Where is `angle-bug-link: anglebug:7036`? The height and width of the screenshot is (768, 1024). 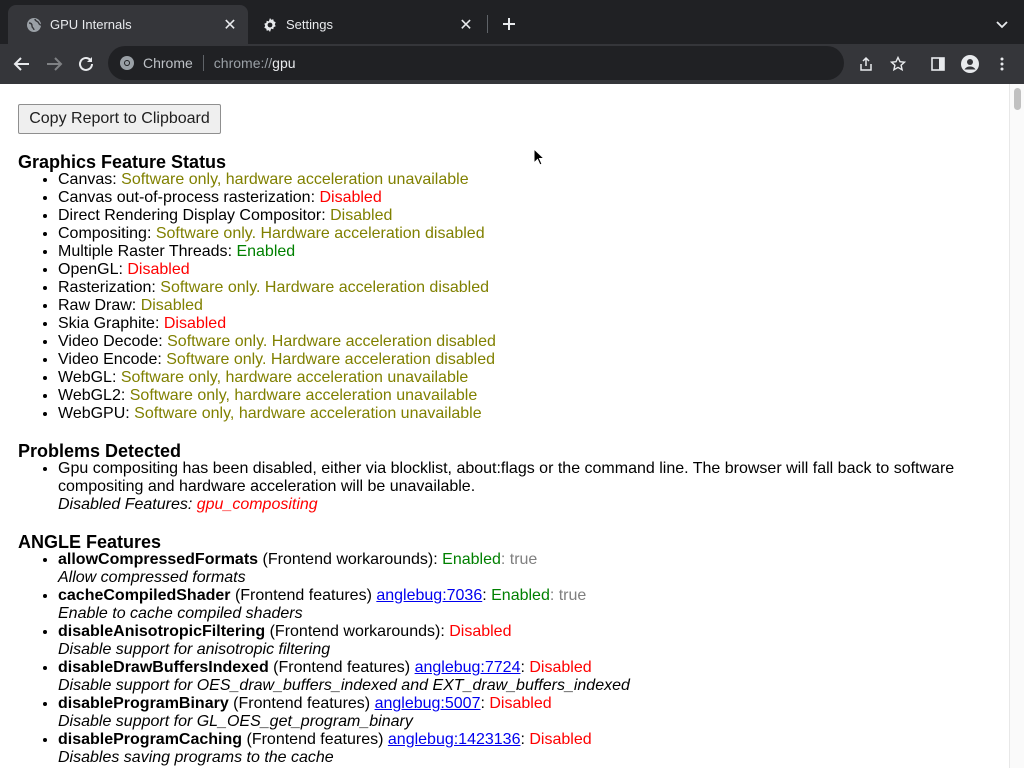 angle-bug-link: anglebug:7036 is located at coordinates (429, 595).